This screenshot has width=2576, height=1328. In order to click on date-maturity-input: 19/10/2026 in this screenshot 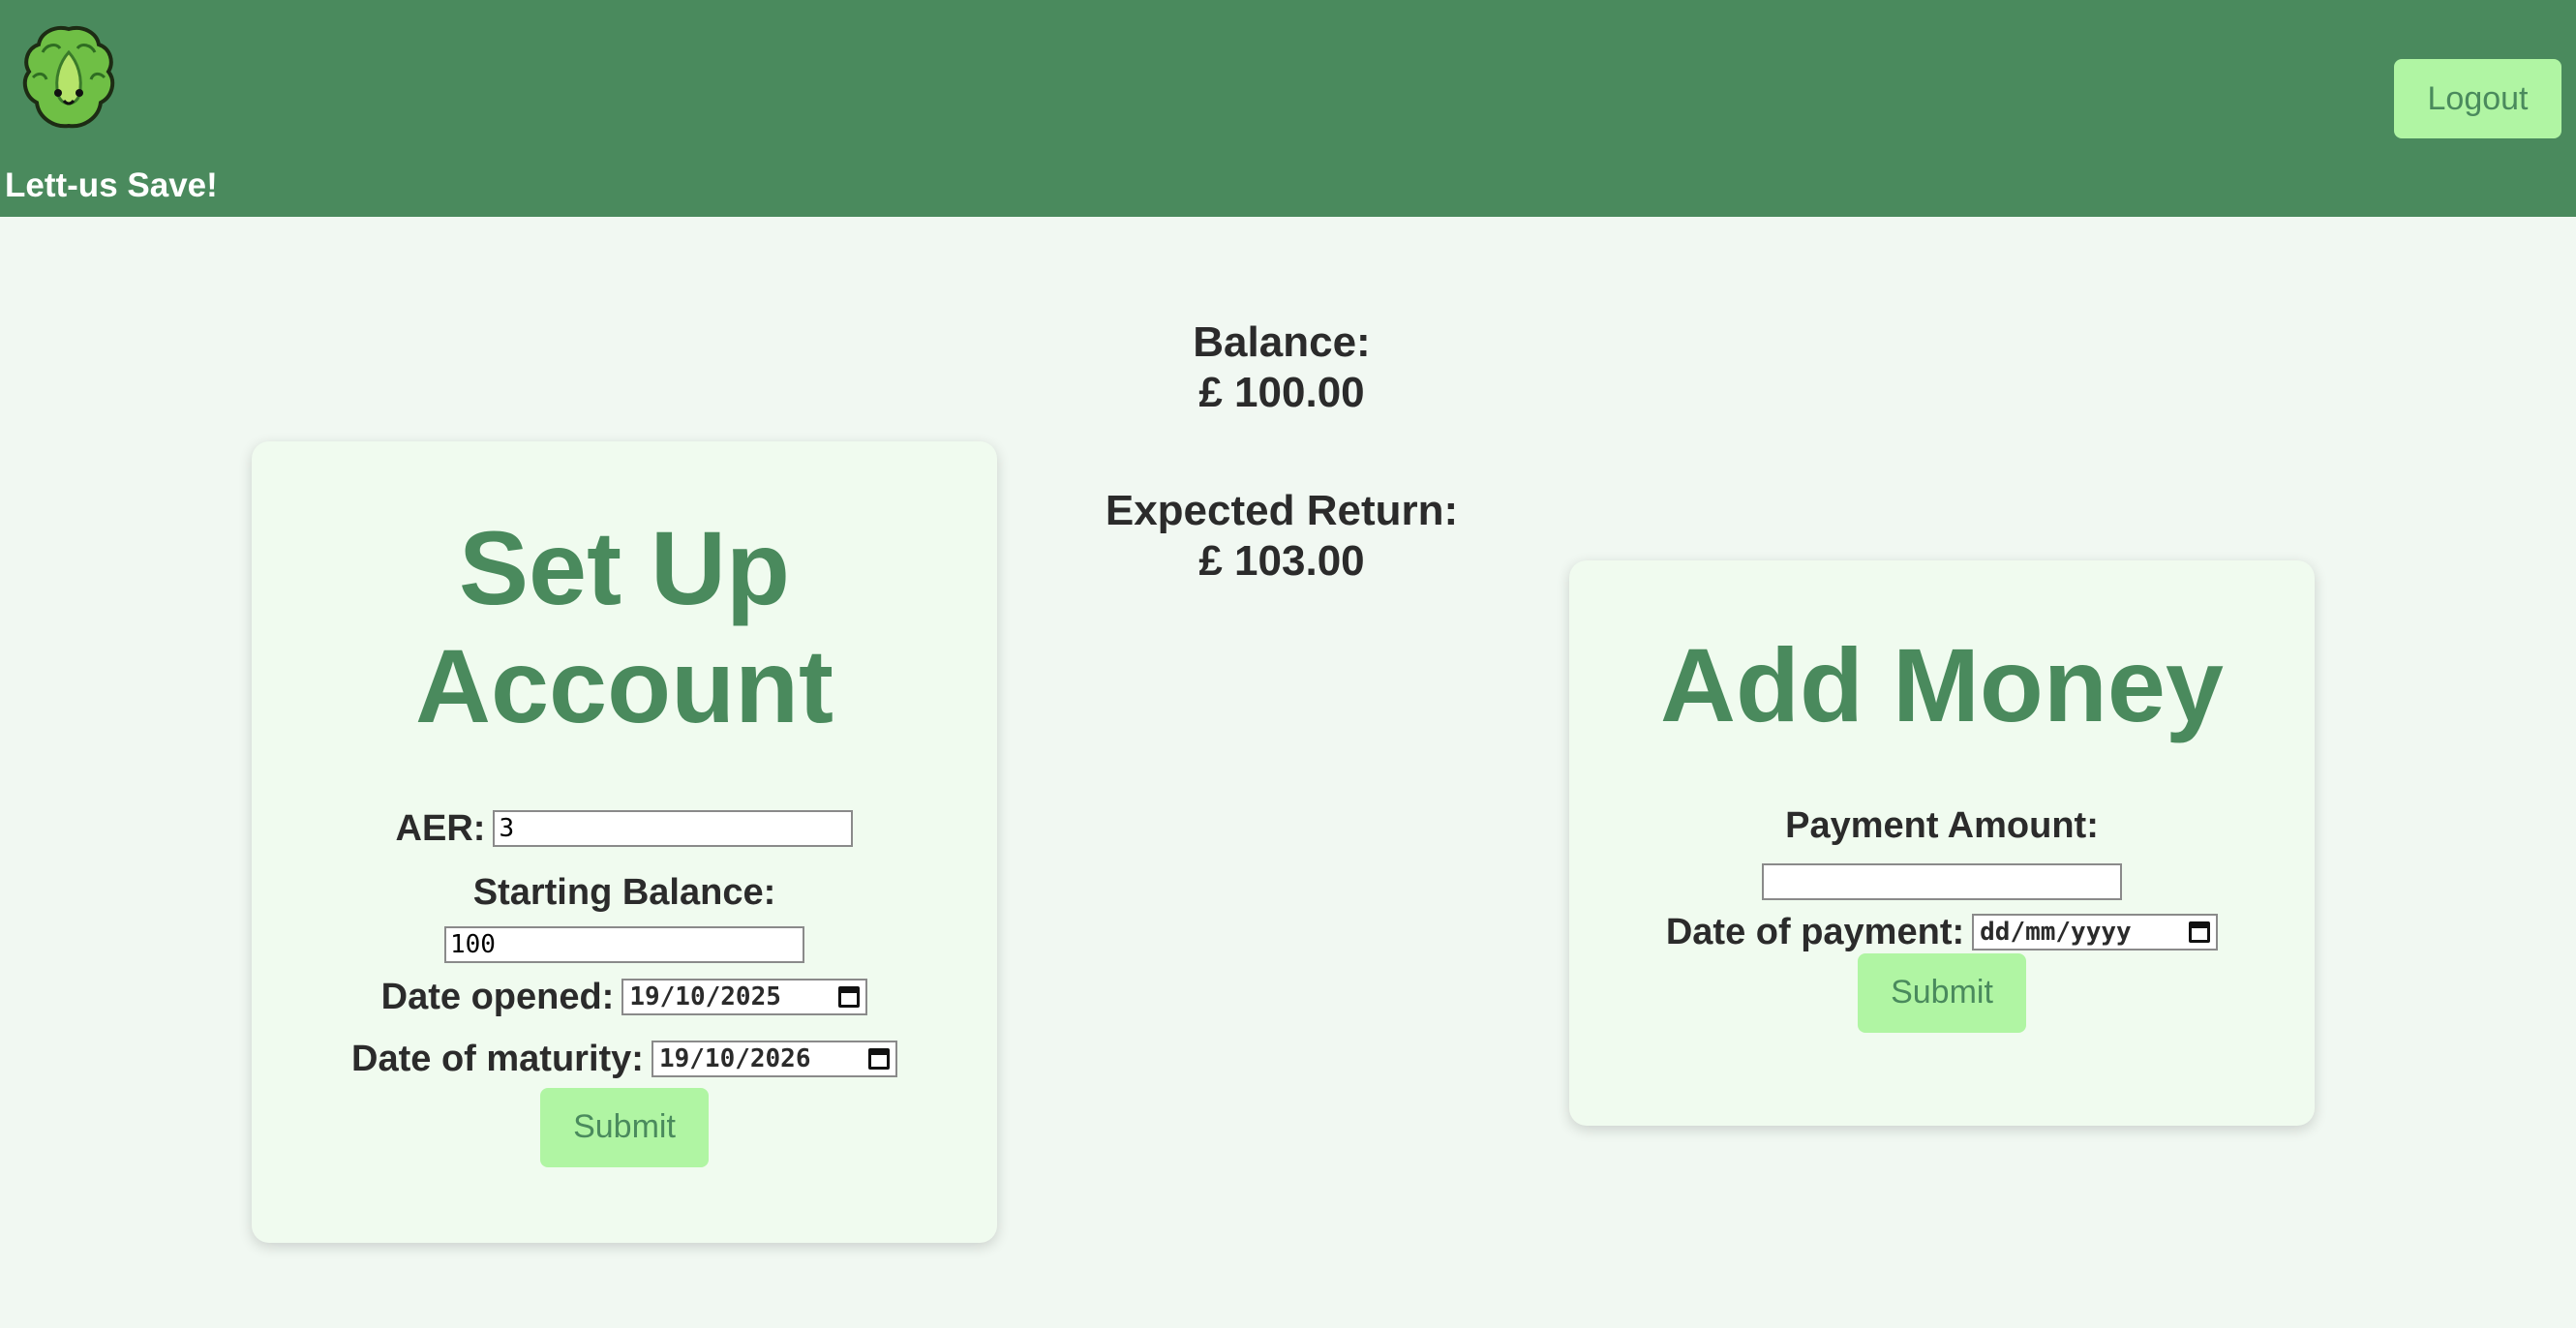, I will do `click(774, 1058)`.